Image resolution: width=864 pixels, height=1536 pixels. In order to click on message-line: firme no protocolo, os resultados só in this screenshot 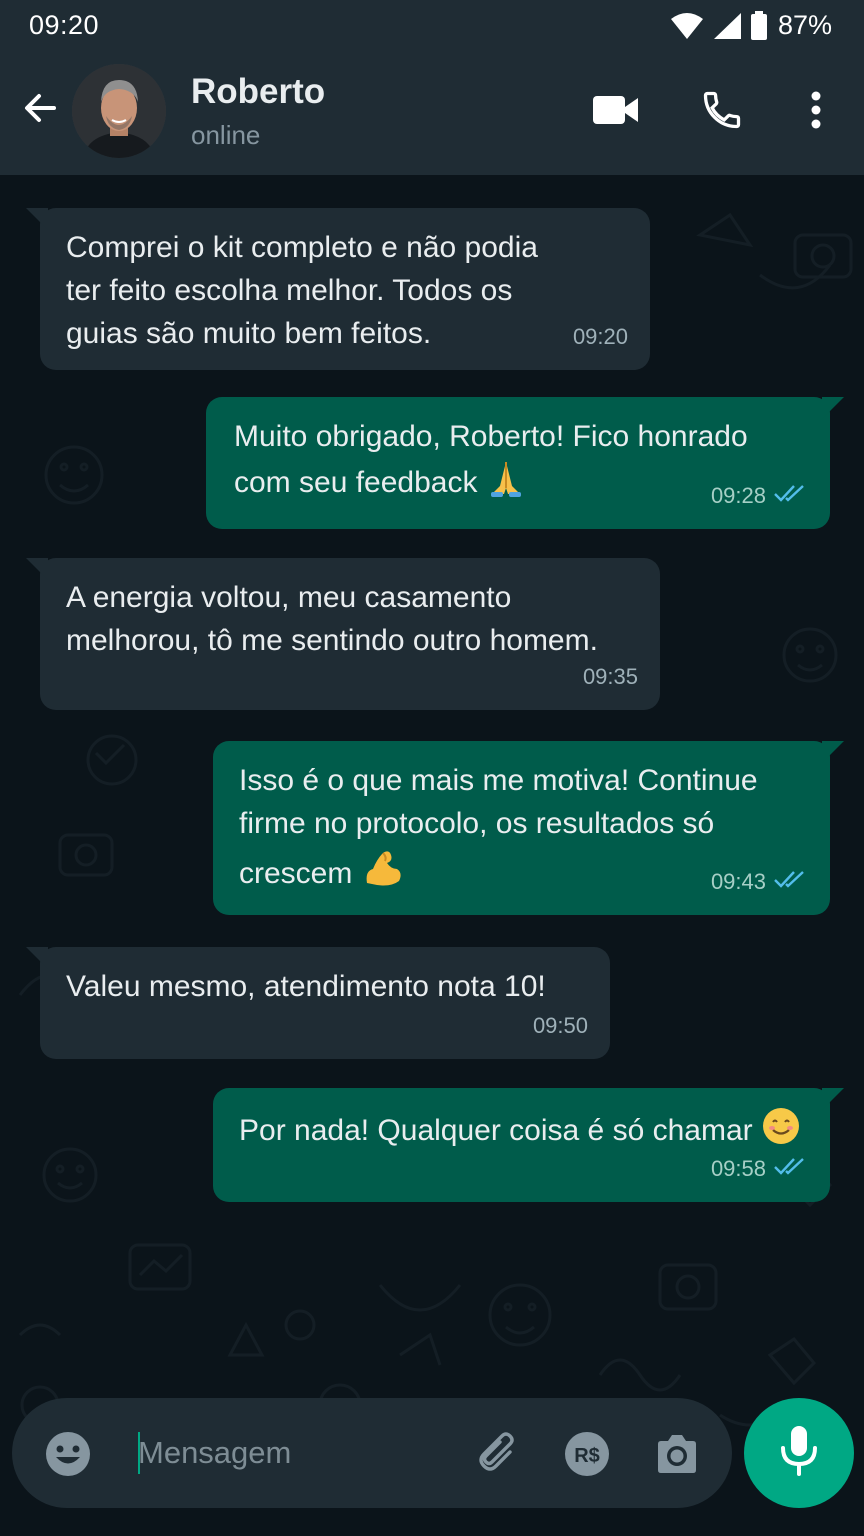, I will do `click(477, 823)`.